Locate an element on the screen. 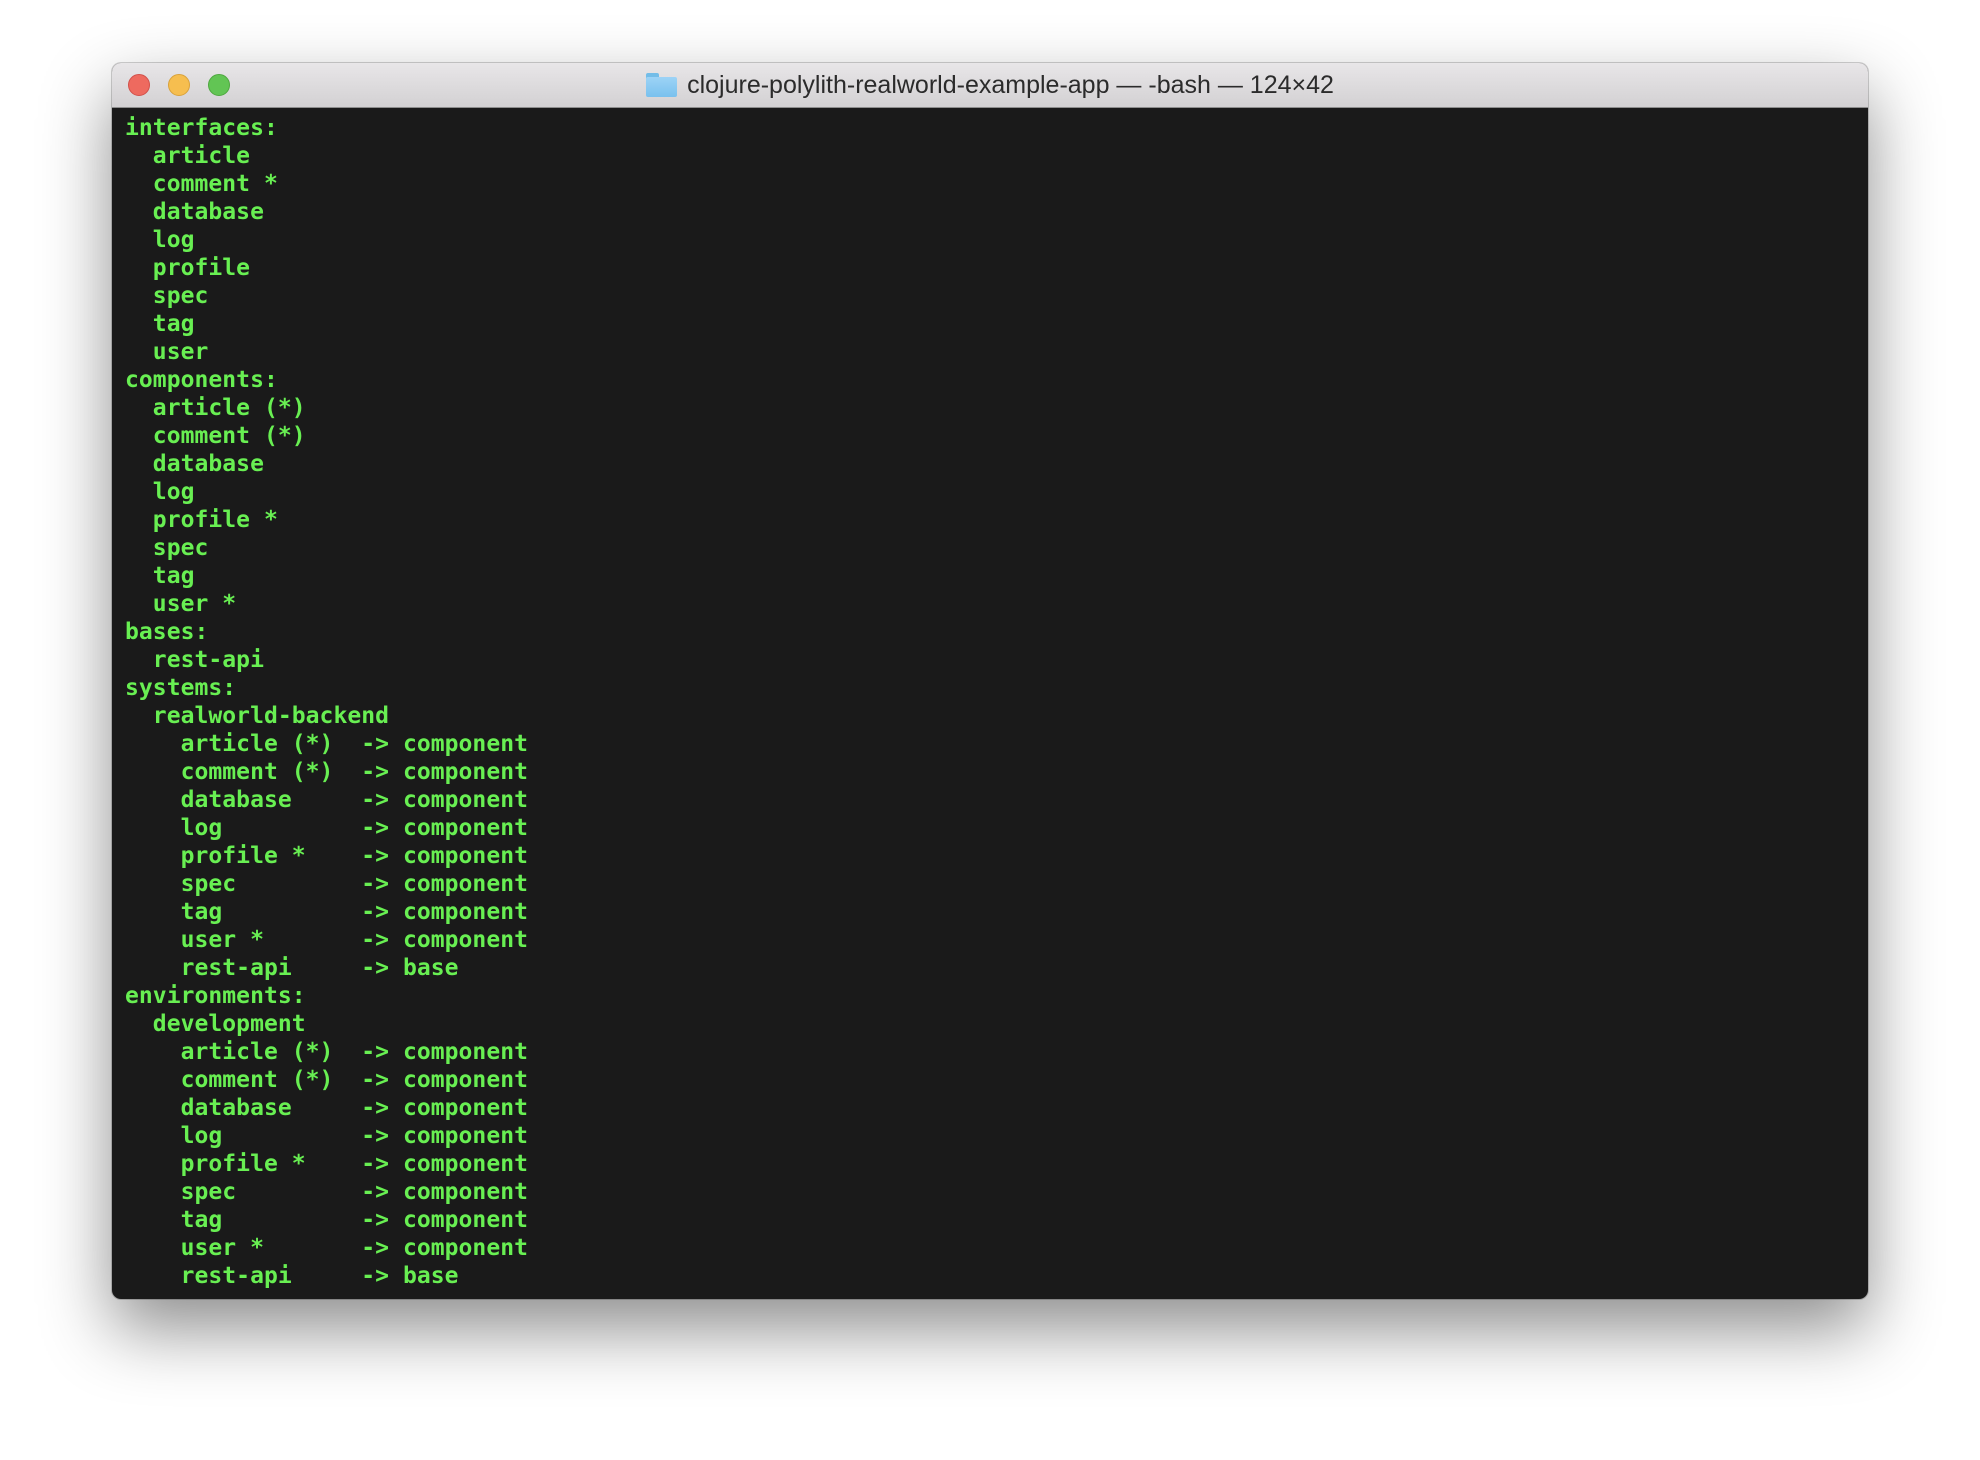 The width and height of the screenshot is (1980, 1460). terminal-line: article is located at coordinates (188, 156).